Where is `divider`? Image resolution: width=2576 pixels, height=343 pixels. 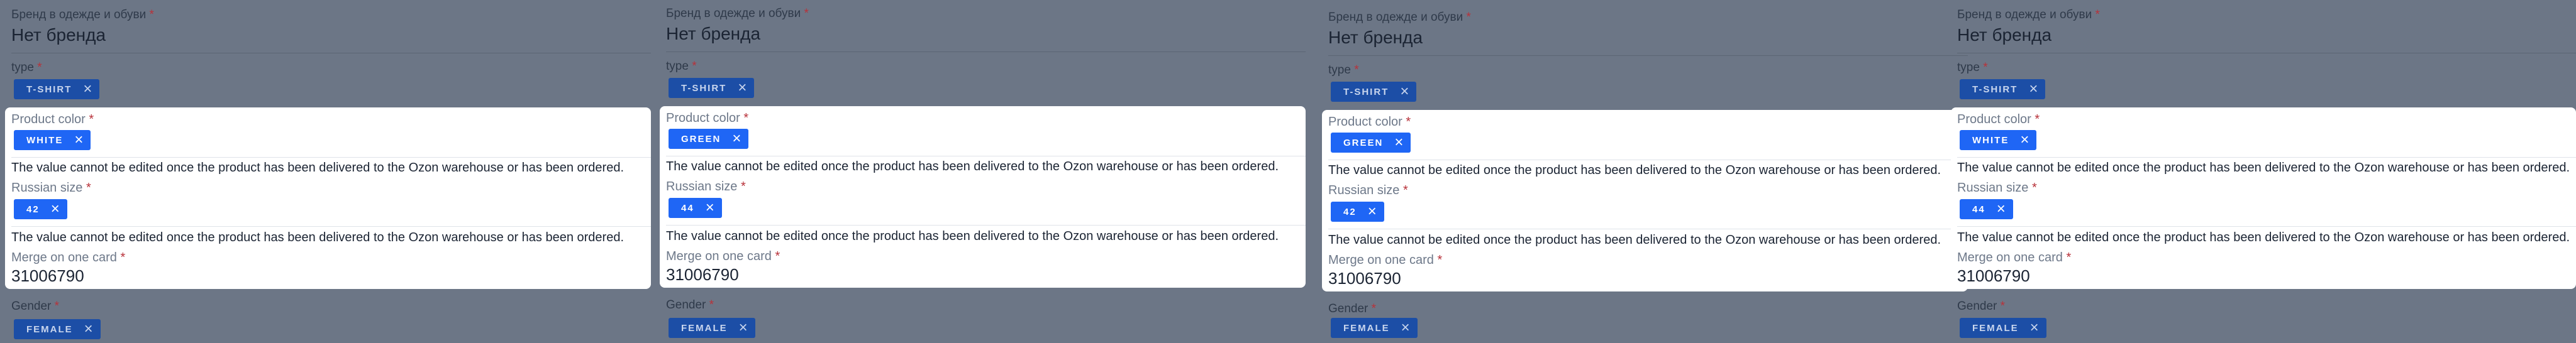
divider is located at coordinates (986, 225).